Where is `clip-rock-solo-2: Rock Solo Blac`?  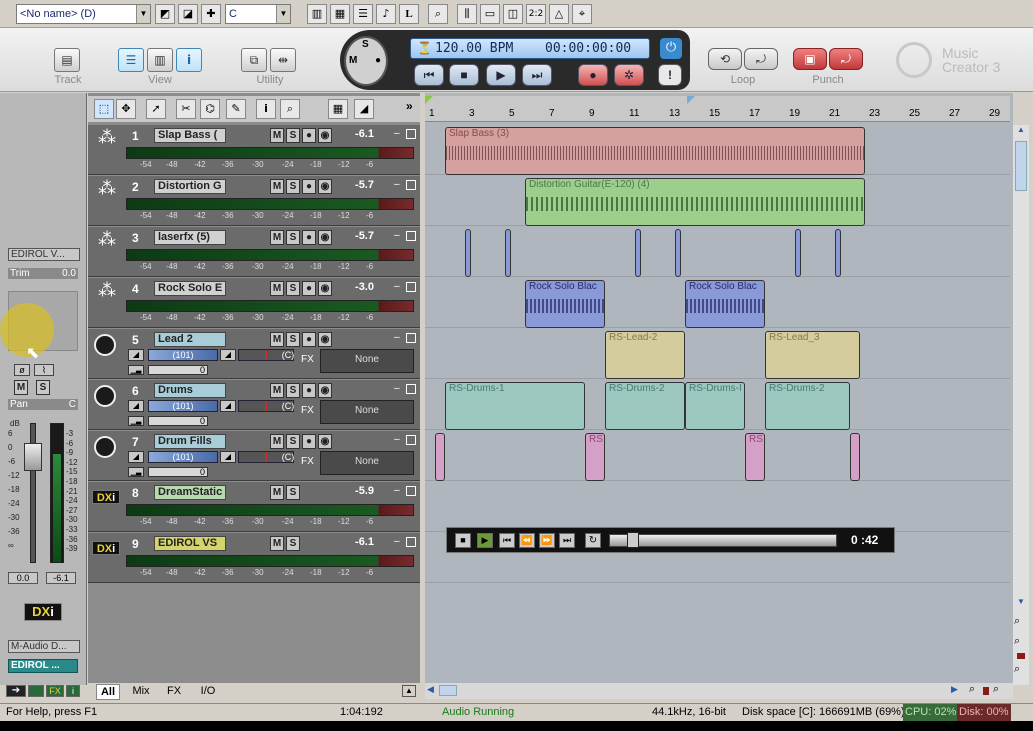 clip-rock-solo-2: Rock Solo Blac is located at coordinates (725, 304).